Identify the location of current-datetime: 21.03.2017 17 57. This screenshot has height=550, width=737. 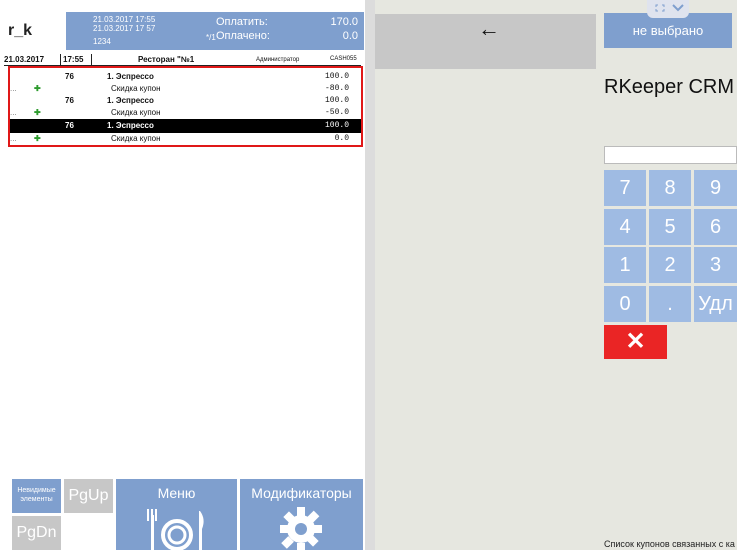
(124, 28).